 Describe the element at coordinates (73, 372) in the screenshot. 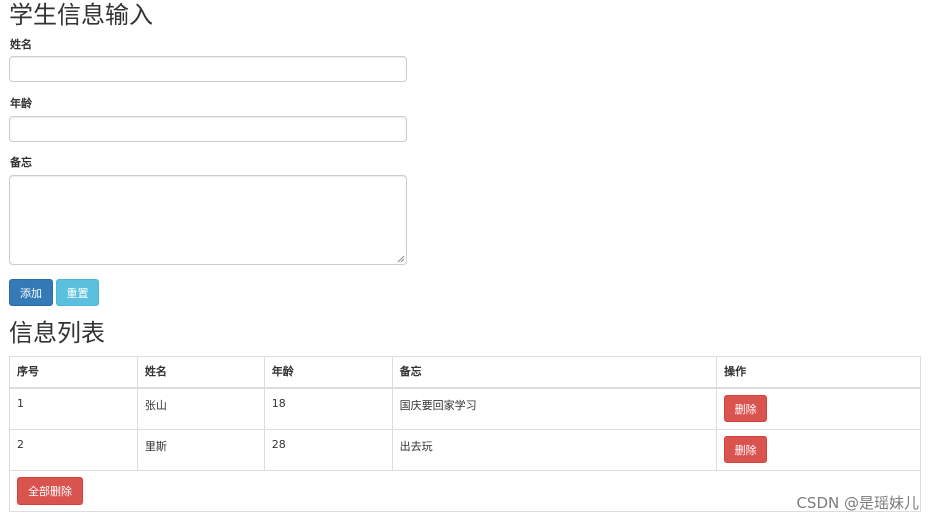

I see `column-header-index: 序号` at that location.